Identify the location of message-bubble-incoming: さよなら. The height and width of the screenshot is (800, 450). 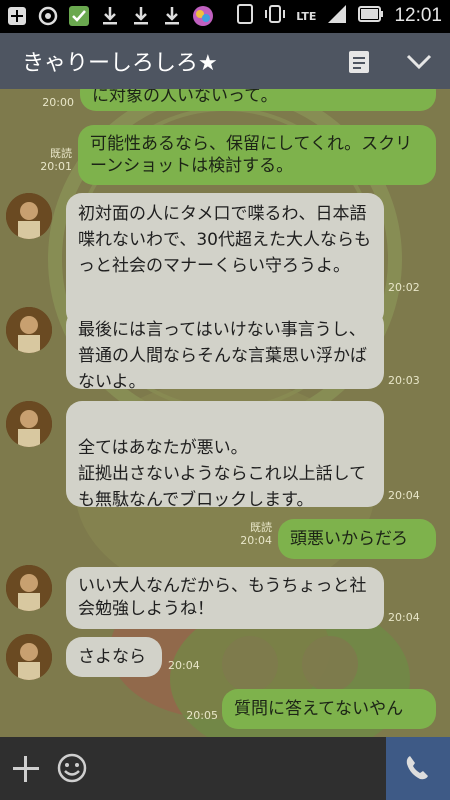
(114, 657).